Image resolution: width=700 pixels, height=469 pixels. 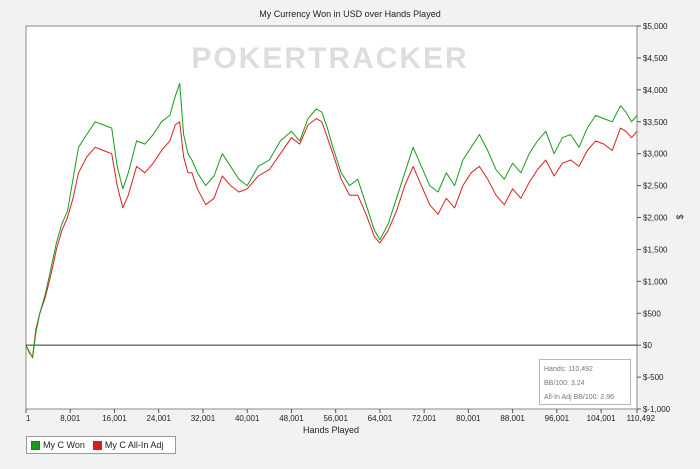 What do you see at coordinates (655, 58) in the screenshot?
I see `y-tick-label: $4,500` at bounding box center [655, 58].